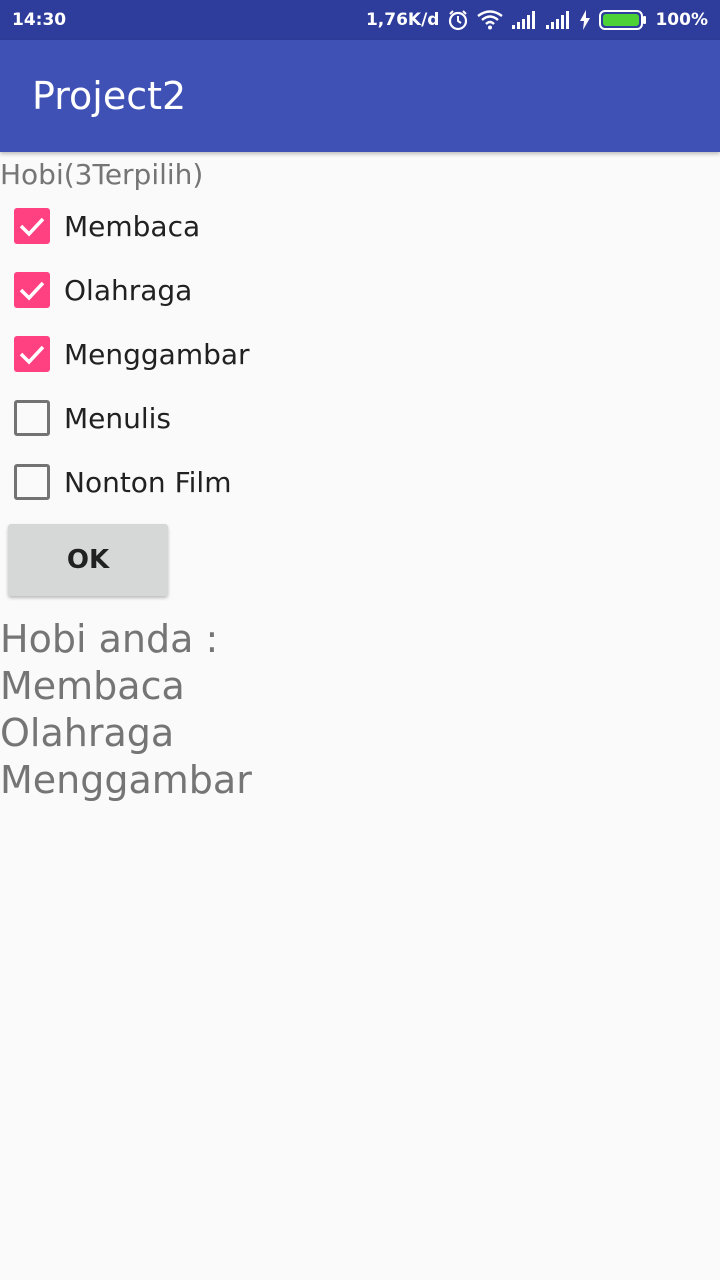  Describe the element at coordinates (200, 418) in the screenshot. I see `checkbox-menulis: Menulis` at that location.